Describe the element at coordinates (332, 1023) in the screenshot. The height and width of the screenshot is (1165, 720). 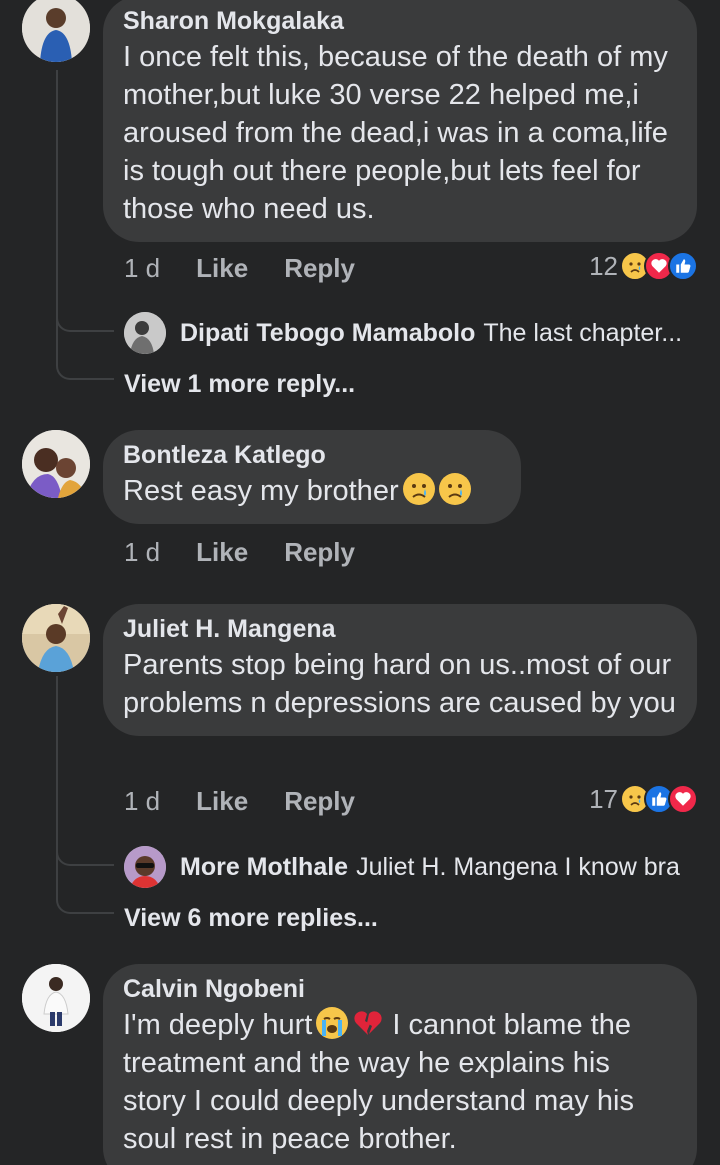
I see `loudly-crying-face-icon` at that location.